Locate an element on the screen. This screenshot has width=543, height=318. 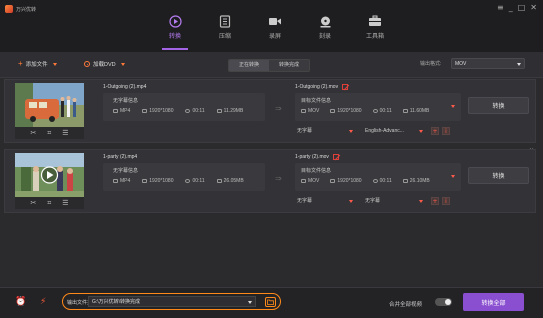
toolbar: + 添加文件 加载DVD 正在转换 转换完成 输出格式: MOV is located at coordinates (271, 65).